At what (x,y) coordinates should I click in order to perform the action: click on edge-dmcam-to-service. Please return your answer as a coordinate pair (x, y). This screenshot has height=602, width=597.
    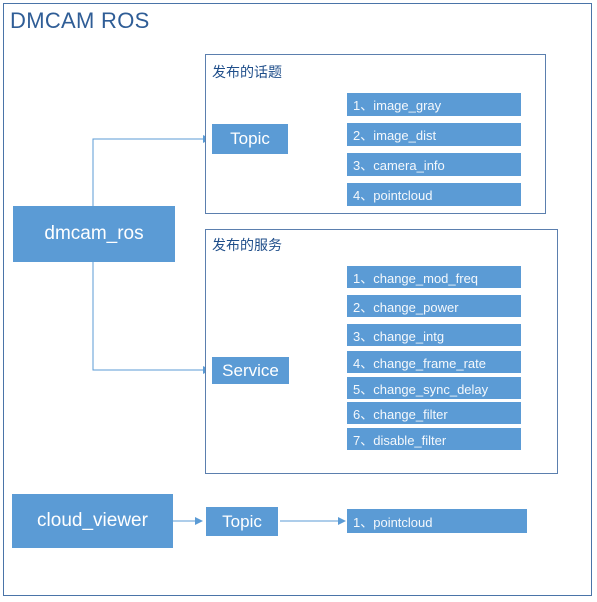
    Looking at the image, I should click on (151, 318).